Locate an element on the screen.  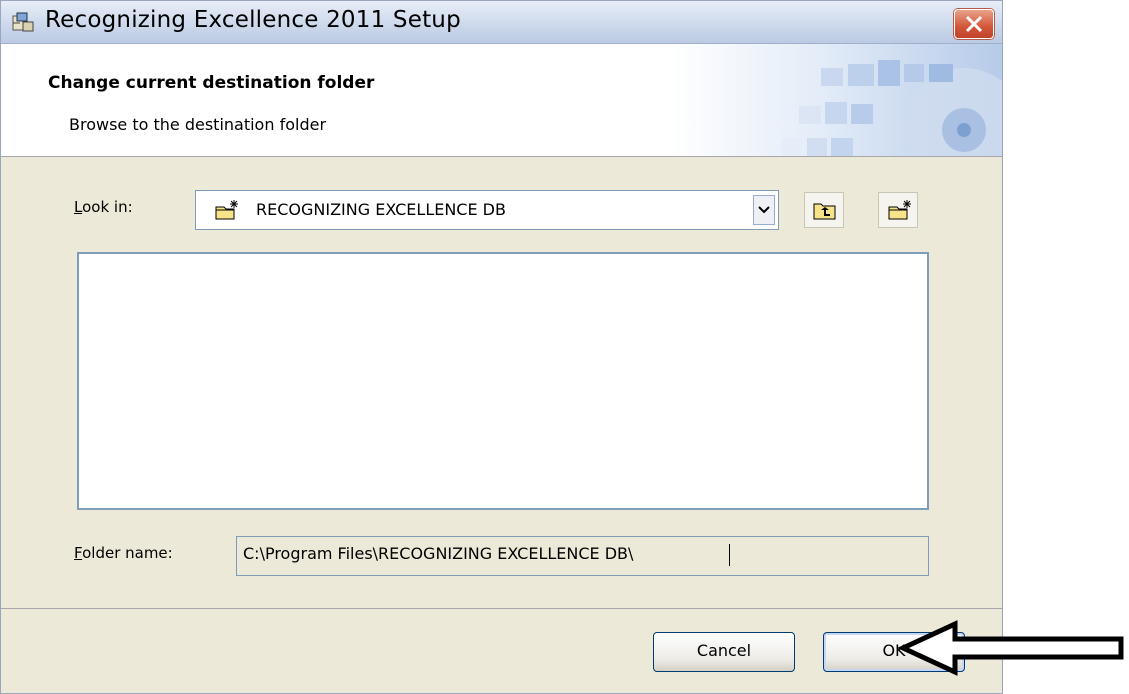
folder-name-label-text: older name: is located at coordinates (127, 553).